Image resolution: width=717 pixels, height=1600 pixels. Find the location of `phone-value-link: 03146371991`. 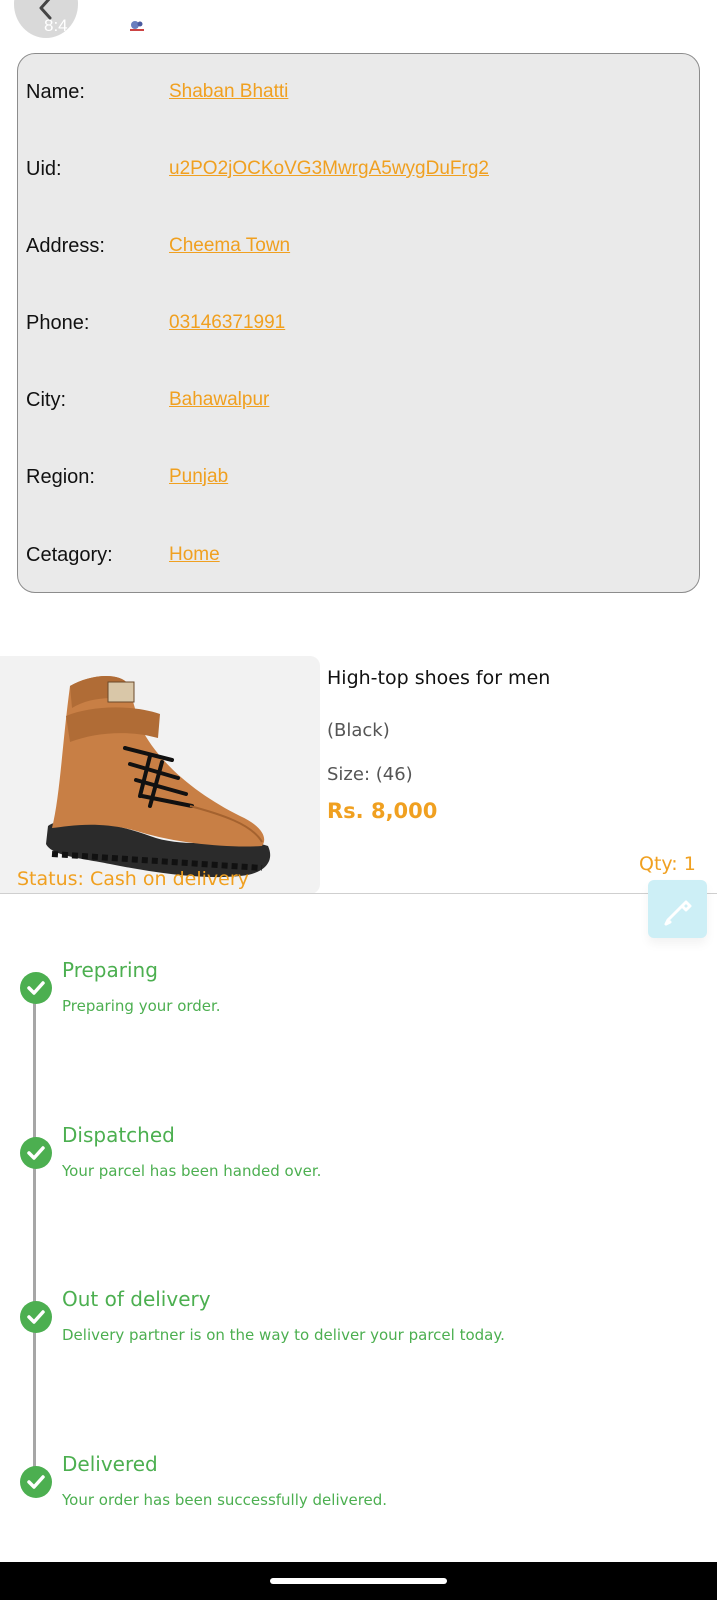

phone-value-link: 03146371991 is located at coordinates (227, 323).